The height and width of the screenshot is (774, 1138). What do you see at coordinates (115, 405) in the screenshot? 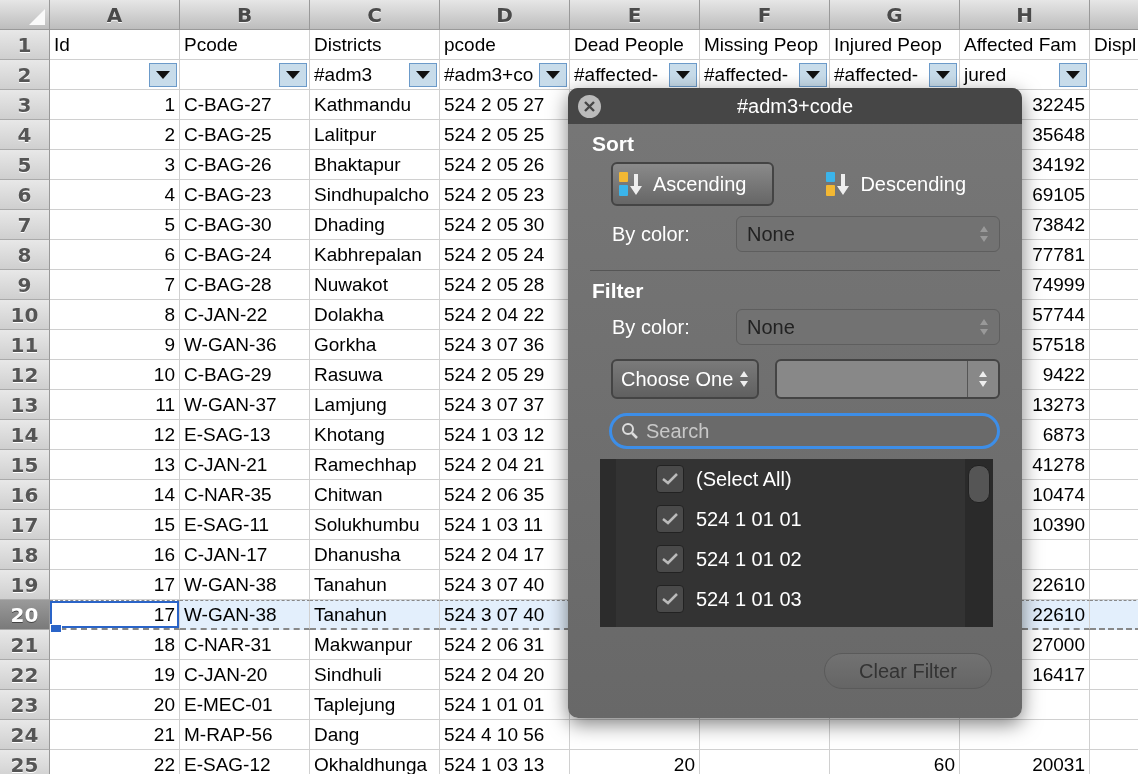
I see `table-cell: 11` at bounding box center [115, 405].